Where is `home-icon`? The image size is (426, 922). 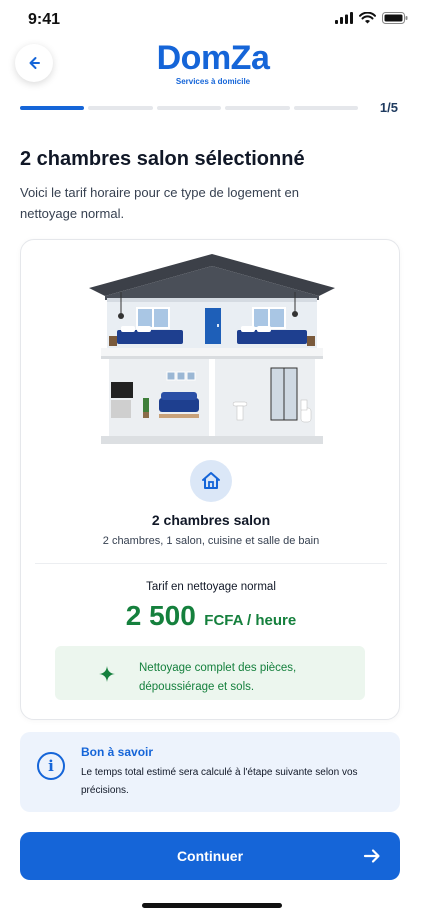 home-icon is located at coordinates (211, 480).